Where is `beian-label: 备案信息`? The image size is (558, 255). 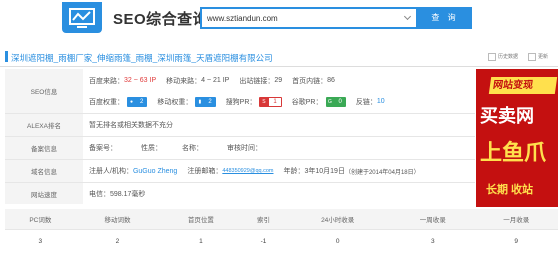 beian-label: 备案信息 is located at coordinates (44, 148).